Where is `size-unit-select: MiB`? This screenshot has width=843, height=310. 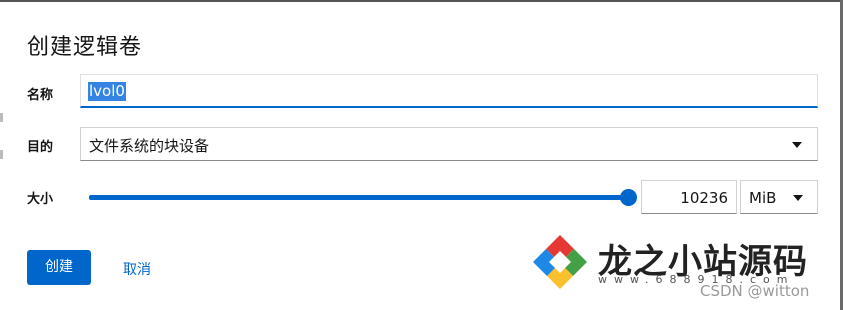 size-unit-select: MiB is located at coordinates (779, 197).